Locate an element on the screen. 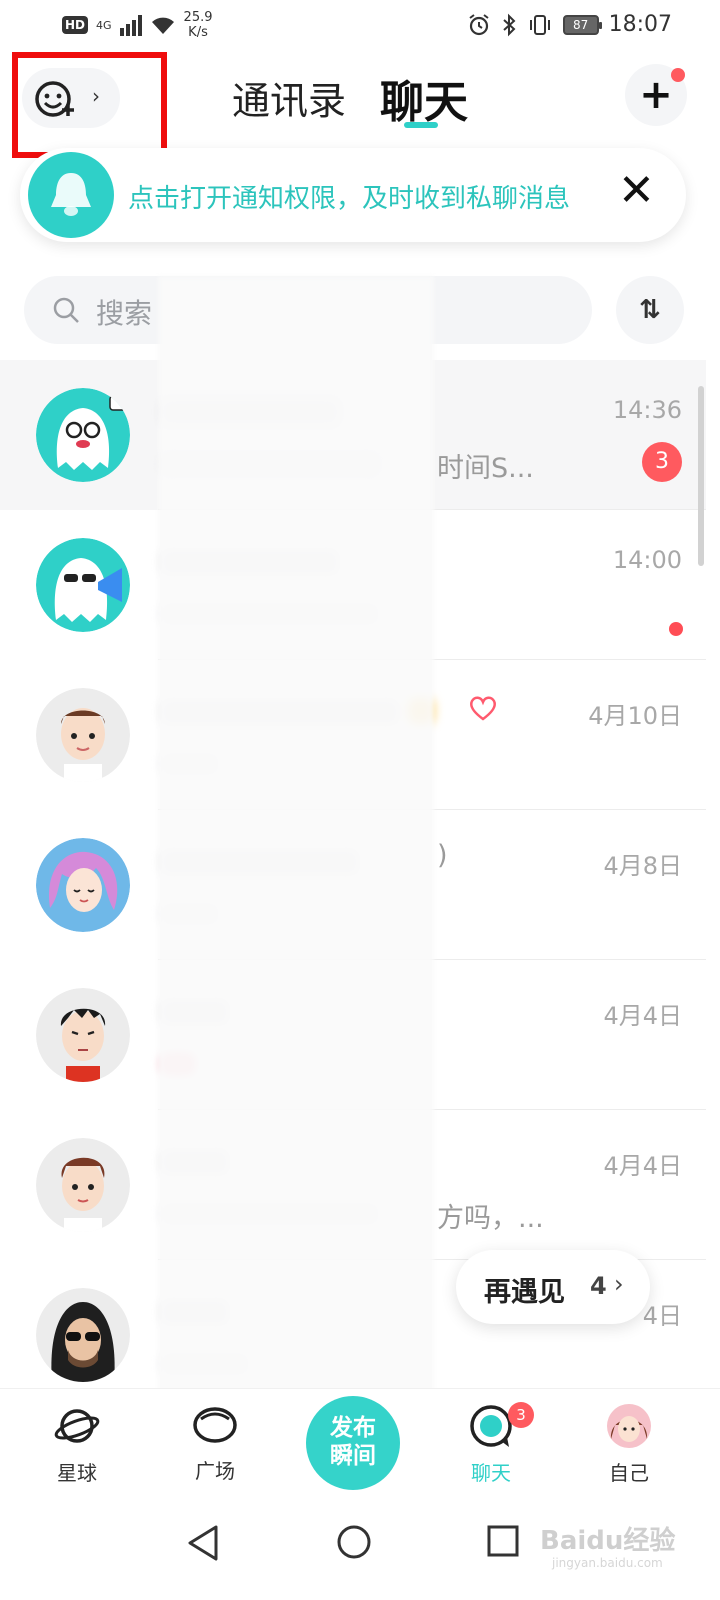 The image size is (720, 1600). chat-preview: ) is located at coordinates (442, 855).